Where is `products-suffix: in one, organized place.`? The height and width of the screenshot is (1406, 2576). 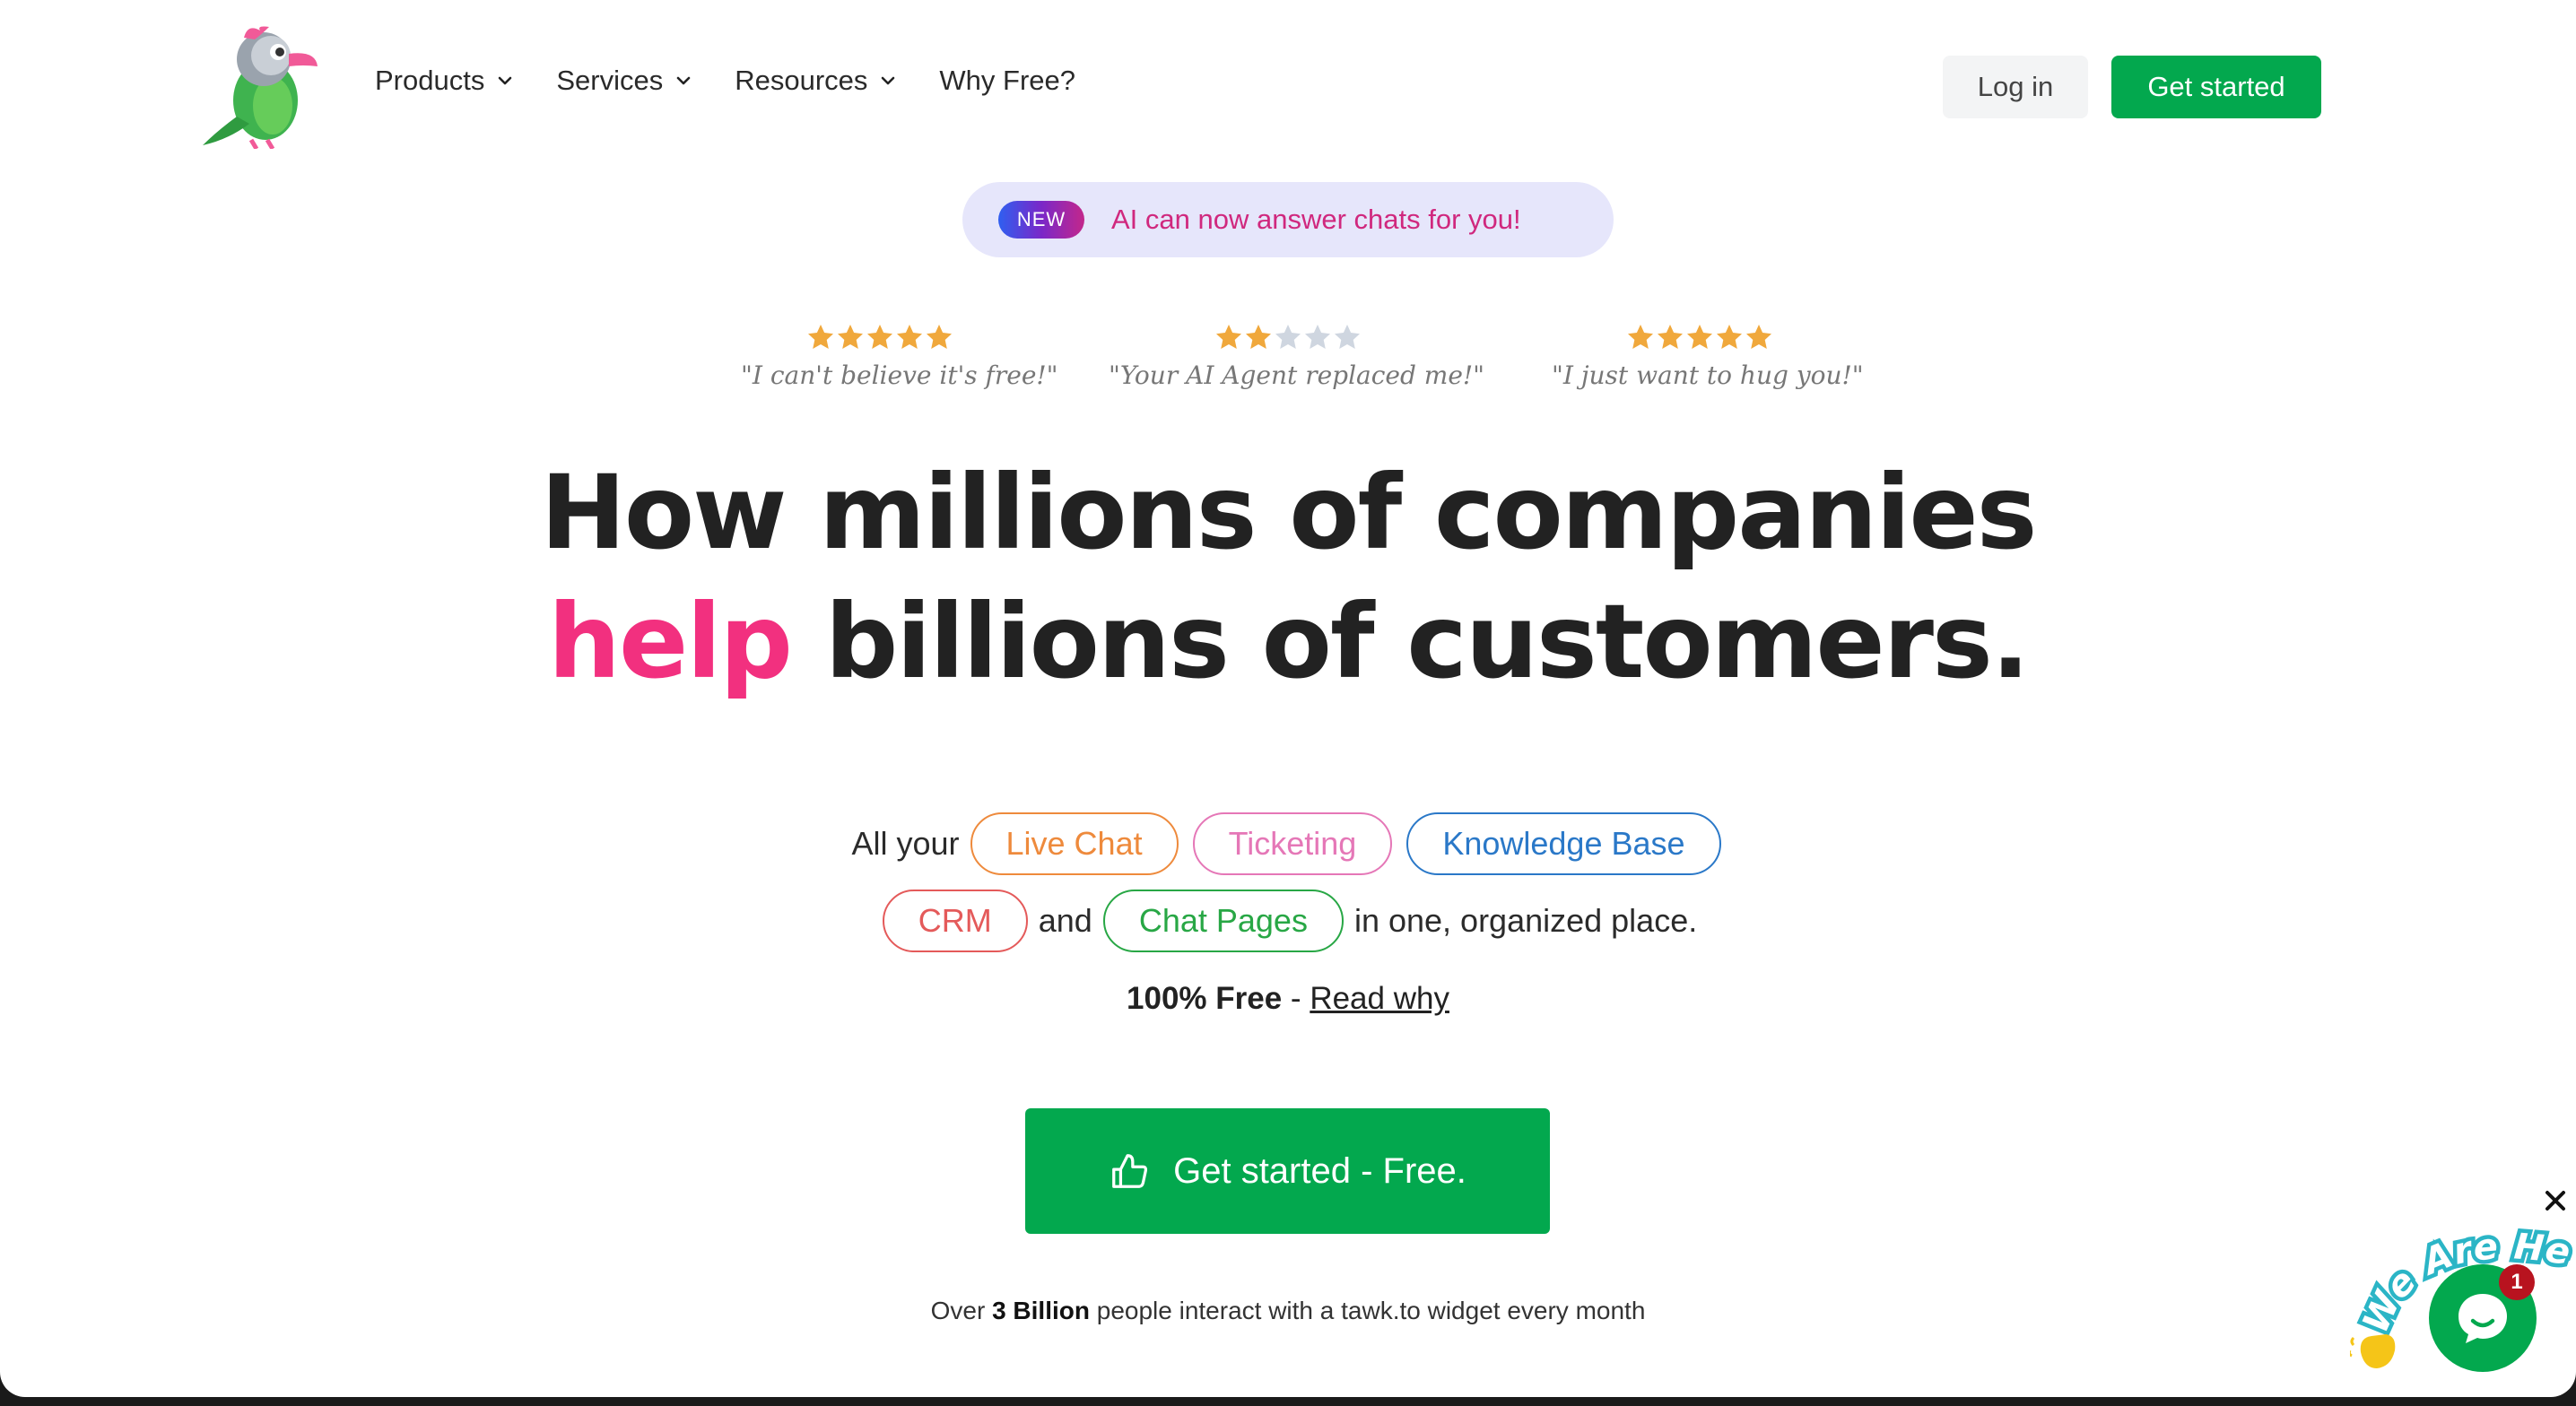 products-suffix: in one, organized place. is located at coordinates (1525, 920).